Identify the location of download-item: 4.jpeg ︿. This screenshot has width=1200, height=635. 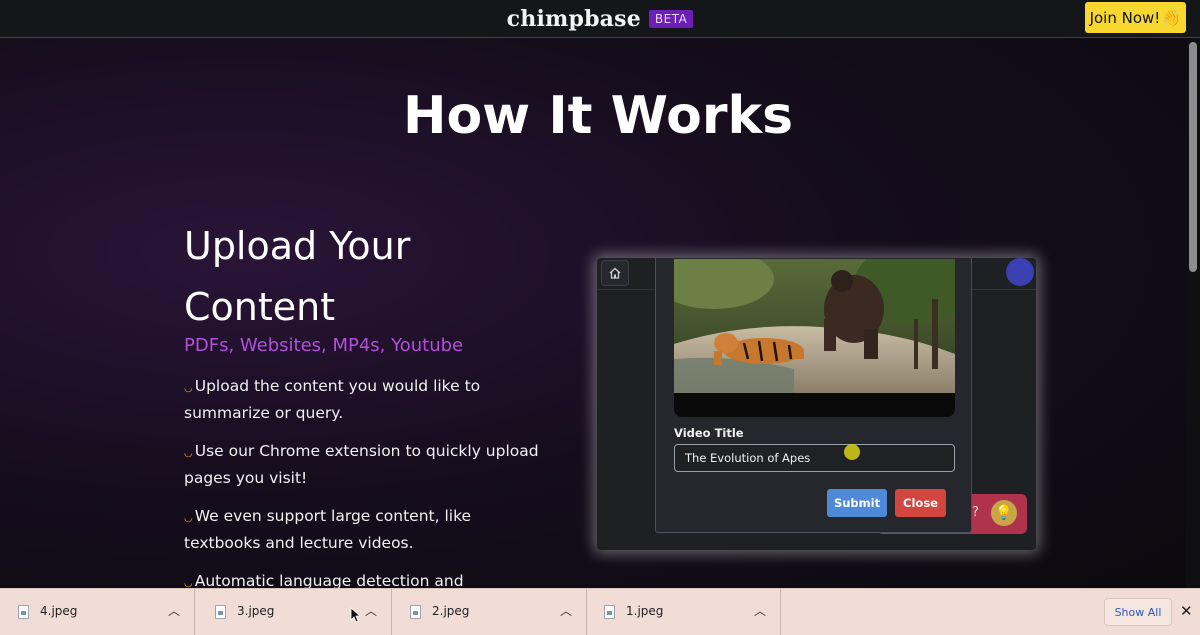
(97, 612).